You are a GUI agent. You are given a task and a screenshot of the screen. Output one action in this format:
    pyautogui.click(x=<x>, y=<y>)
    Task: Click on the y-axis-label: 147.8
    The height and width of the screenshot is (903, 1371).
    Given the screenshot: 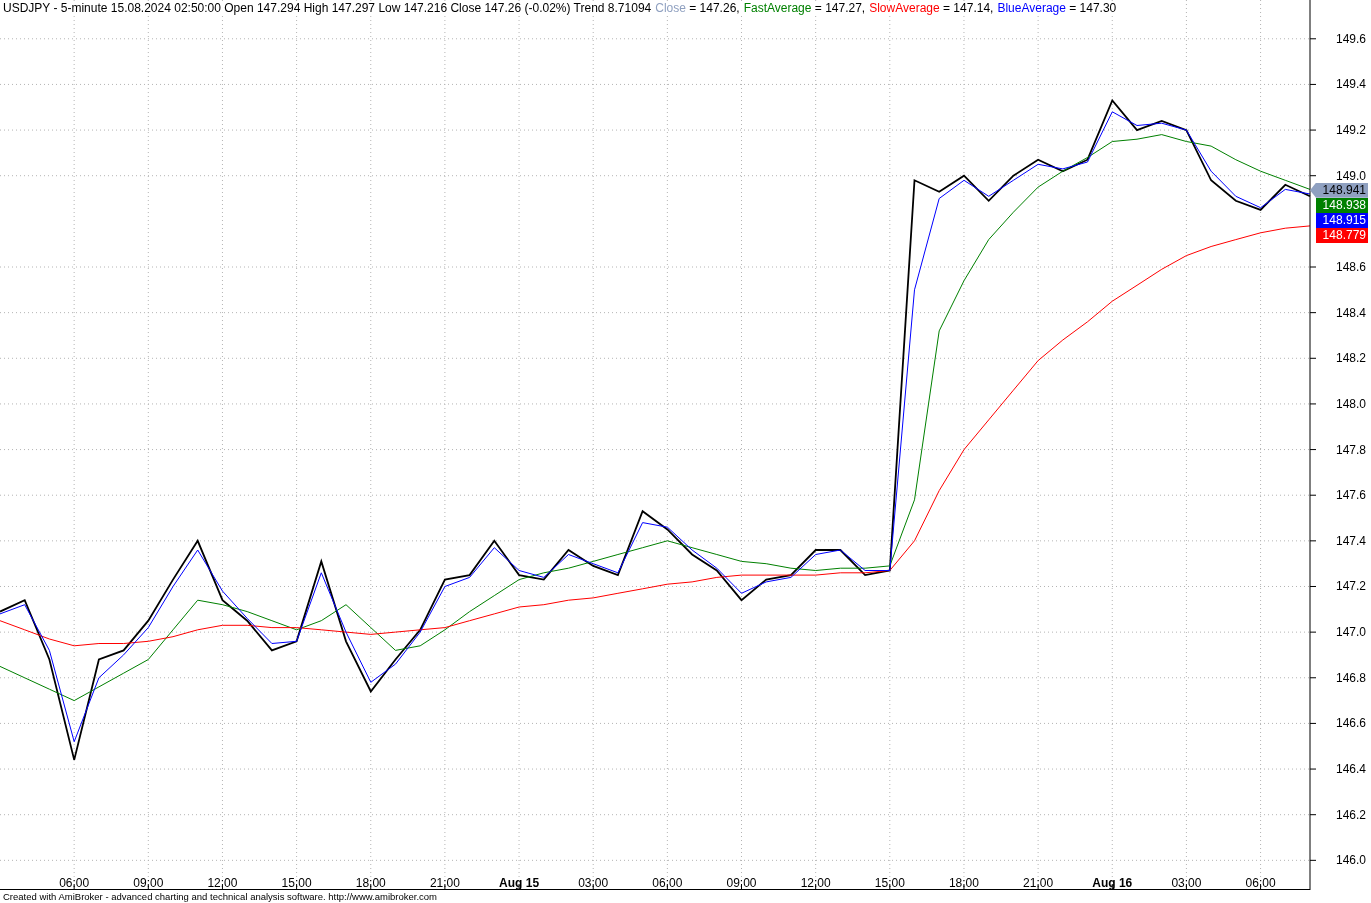 What is the action you would take?
    pyautogui.click(x=1350, y=449)
    